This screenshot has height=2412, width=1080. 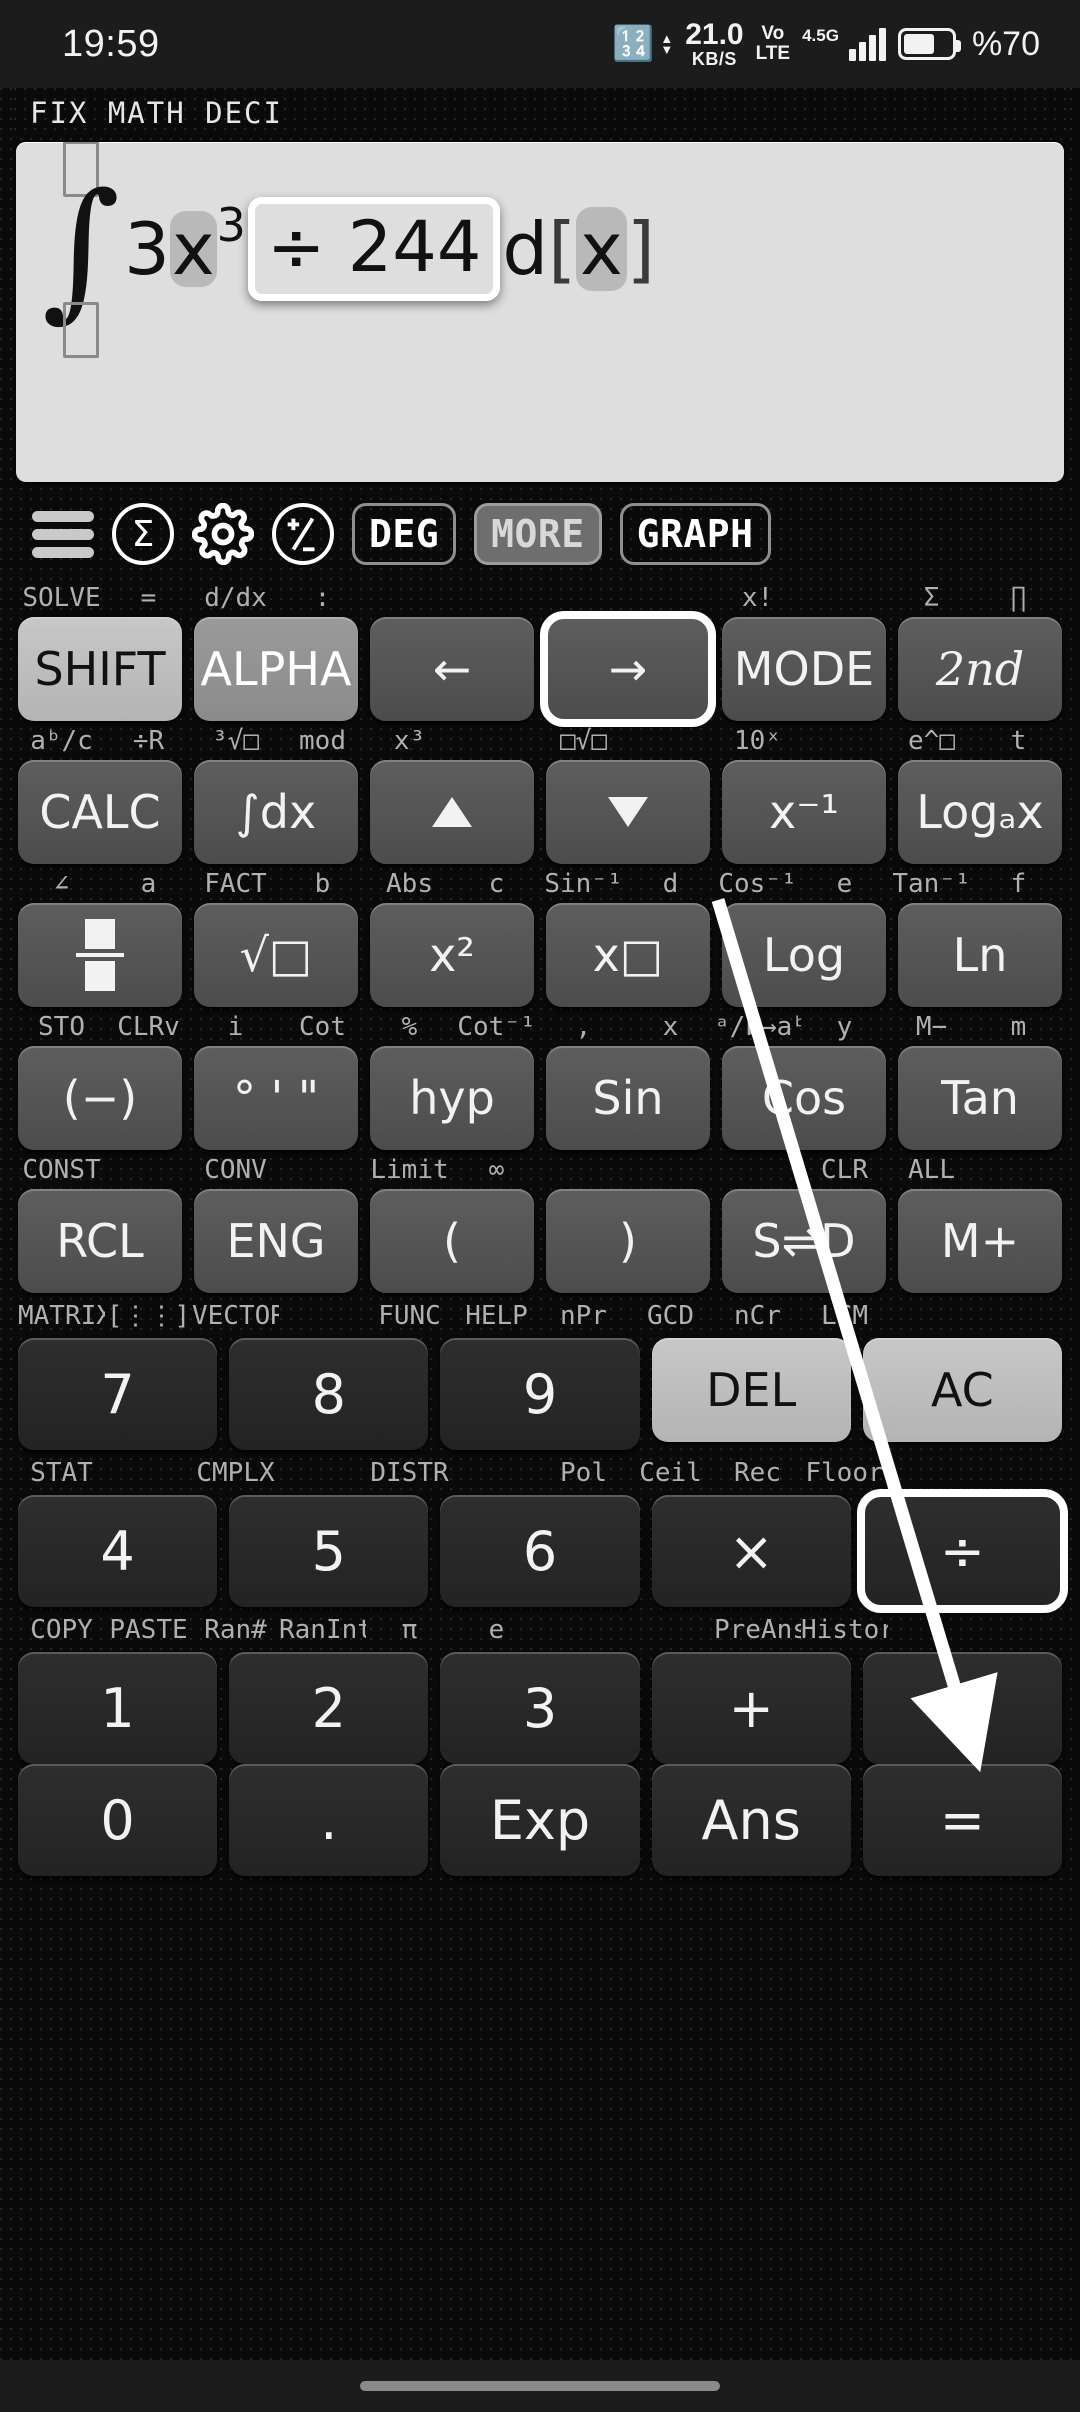 What do you see at coordinates (980, 955) in the screenshot?
I see `key-ln: Ln` at bounding box center [980, 955].